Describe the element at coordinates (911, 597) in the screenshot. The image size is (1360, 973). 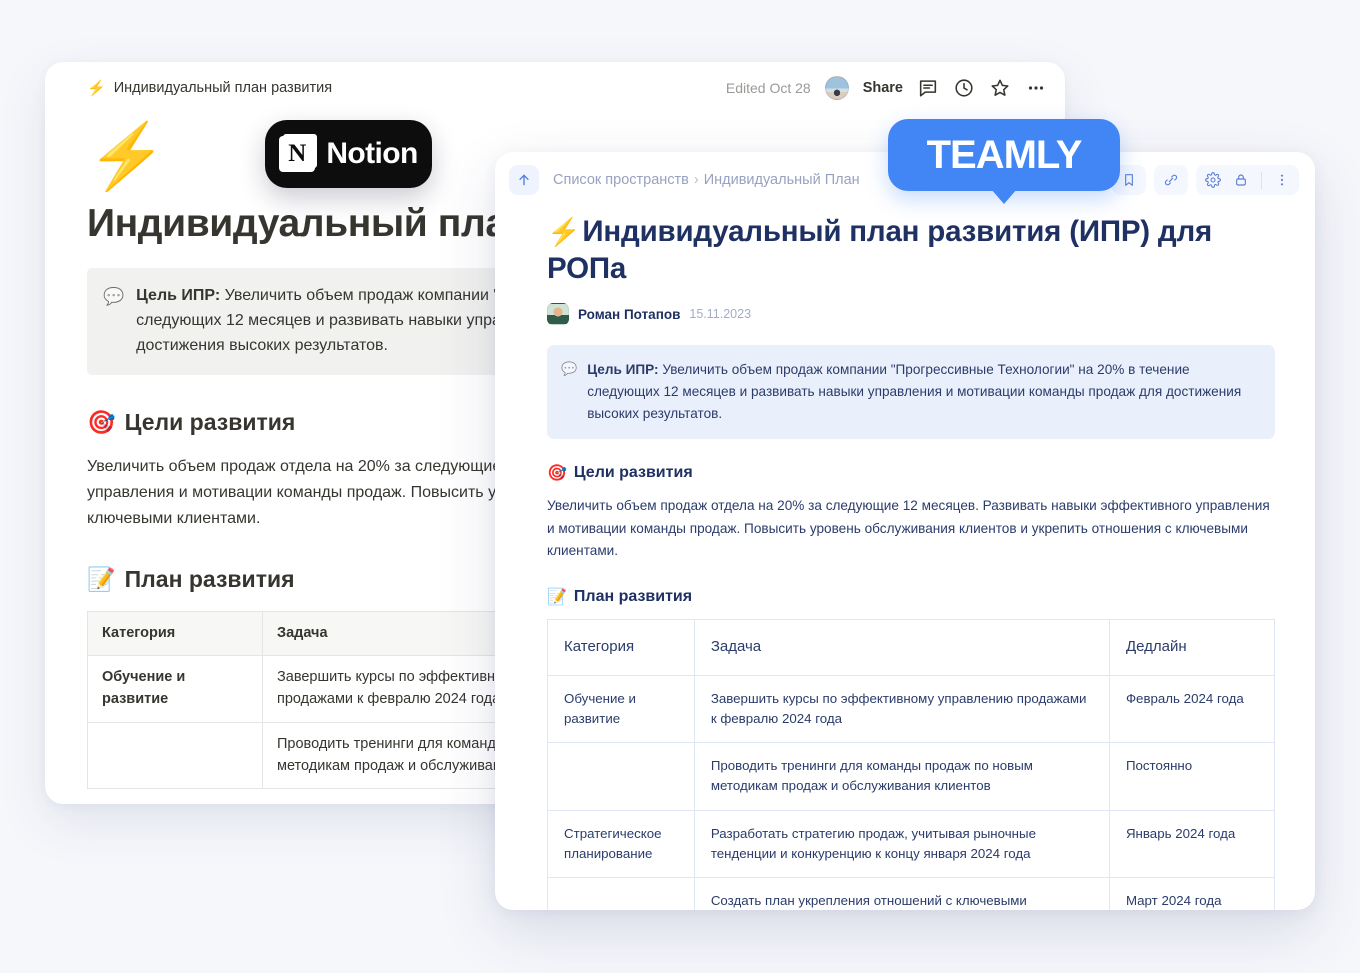
I see `section-heading-plan: 📝 План развития` at that location.